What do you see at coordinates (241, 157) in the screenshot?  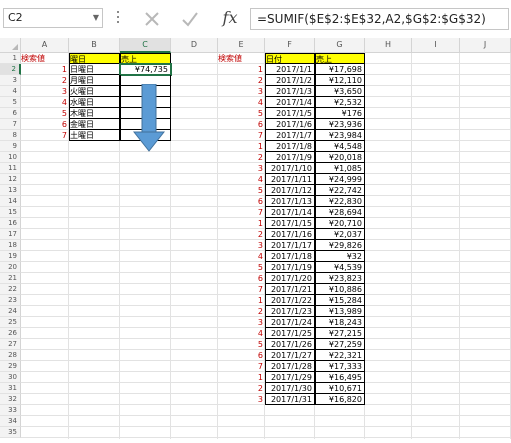 I see `cell-e10: 2` at bounding box center [241, 157].